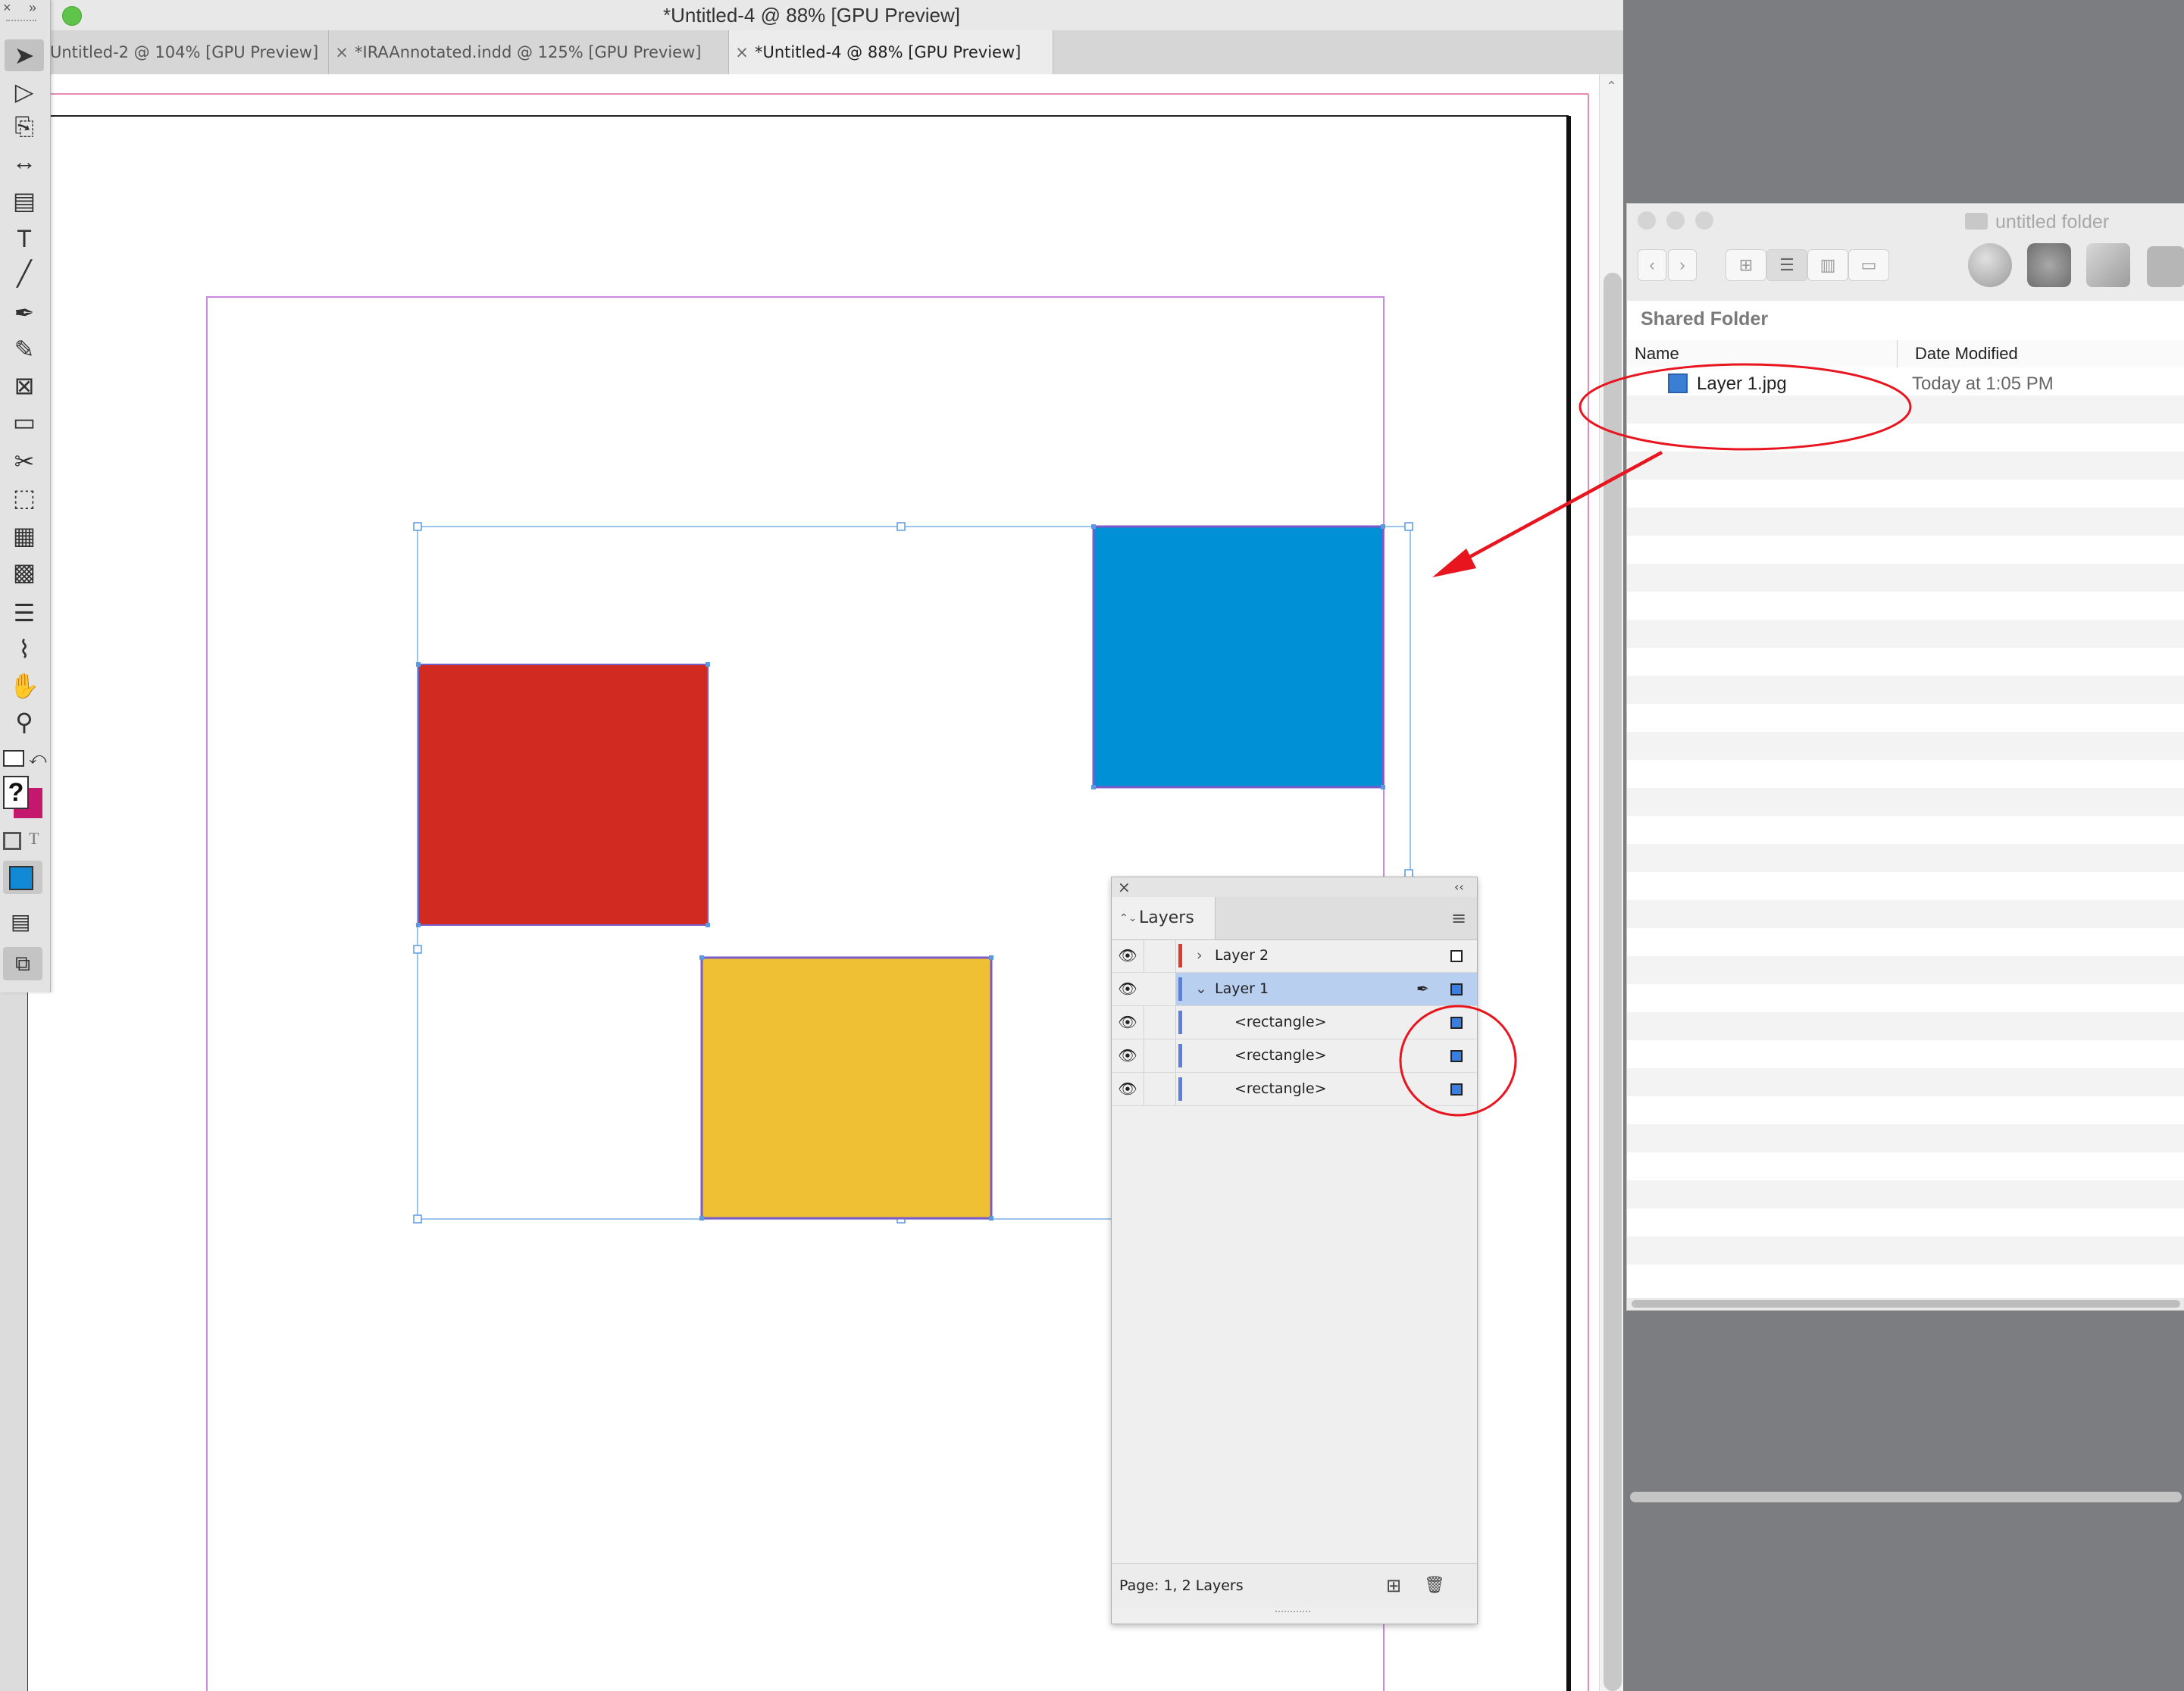 The width and height of the screenshot is (2184, 1691). Describe the element at coordinates (1745, 407) in the screenshot. I see `file-highlight-ellipse` at that location.